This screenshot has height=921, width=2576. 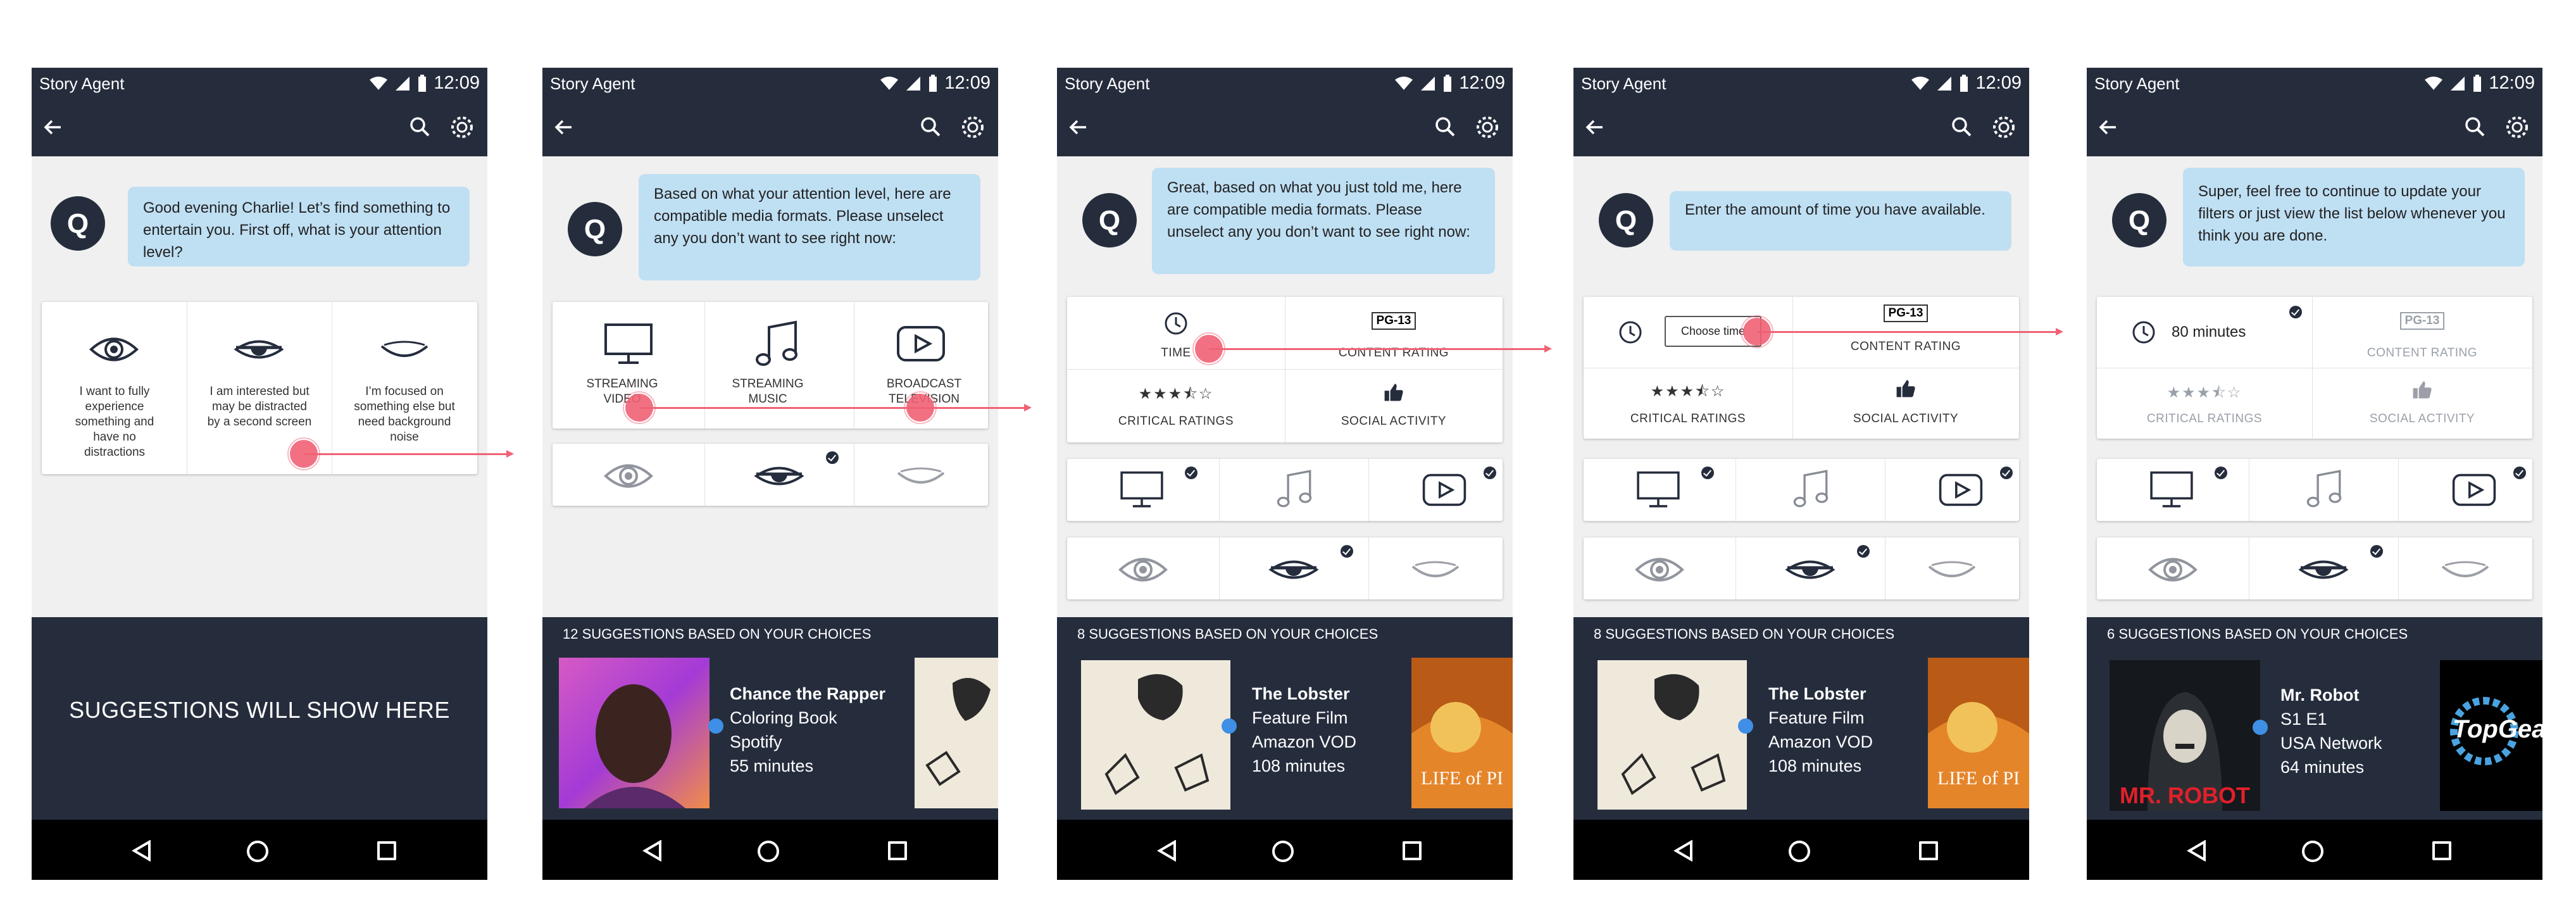 I want to click on attention-filter-card, so click(x=2314, y=568).